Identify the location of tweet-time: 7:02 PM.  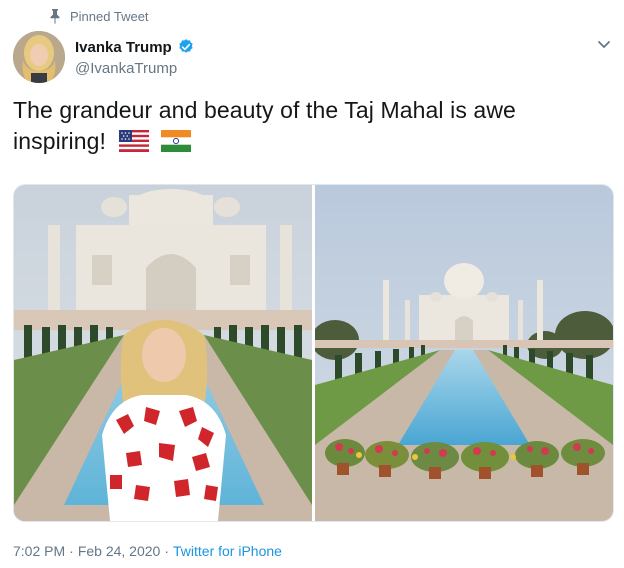
(39, 551).